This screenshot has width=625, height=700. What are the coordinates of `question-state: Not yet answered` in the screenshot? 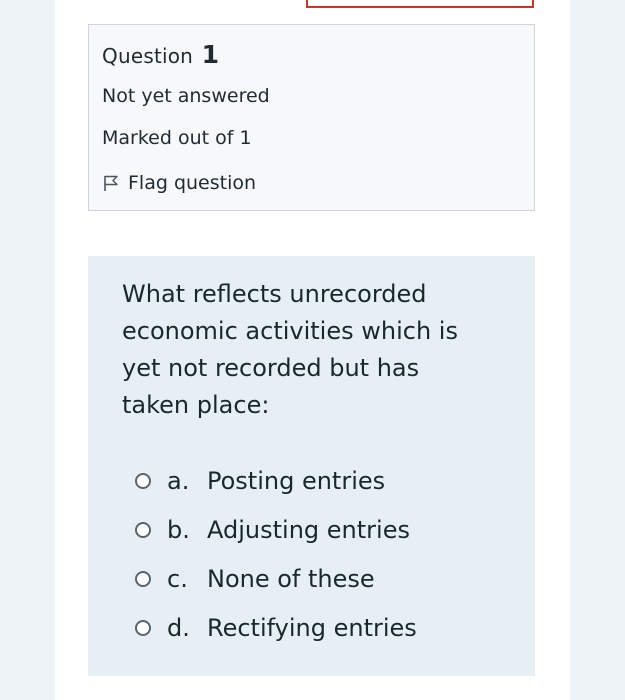 It's located at (186, 96).